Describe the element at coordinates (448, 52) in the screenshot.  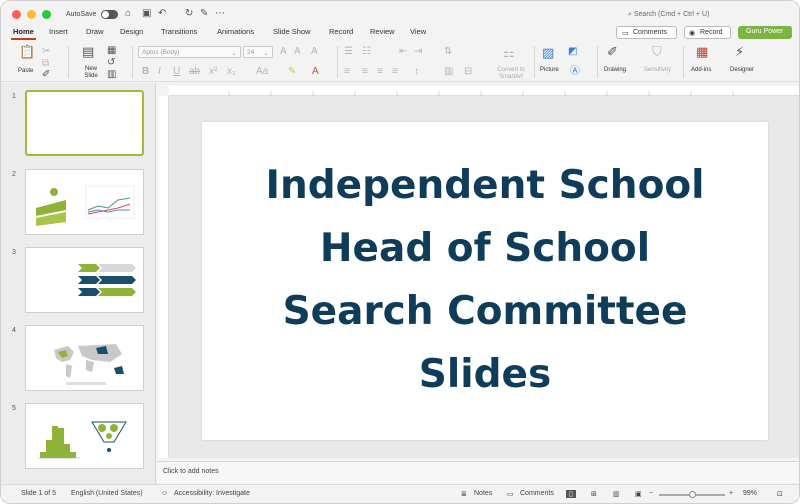
I see `text-direction-icon: ⇅` at that location.